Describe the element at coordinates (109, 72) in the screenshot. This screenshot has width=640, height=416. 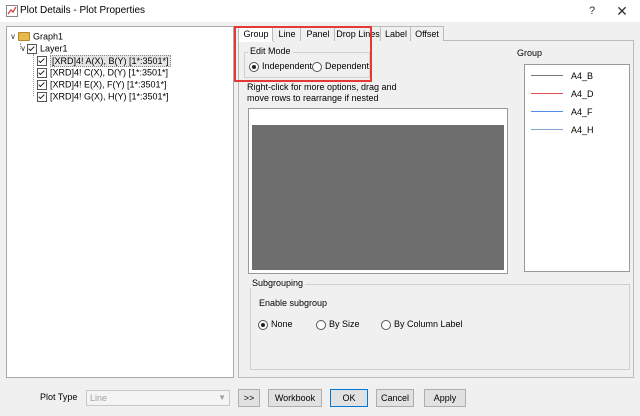
I see `tree-label-plot: [XRD]4! C(X), D(Y) [1*:3501*]` at that location.